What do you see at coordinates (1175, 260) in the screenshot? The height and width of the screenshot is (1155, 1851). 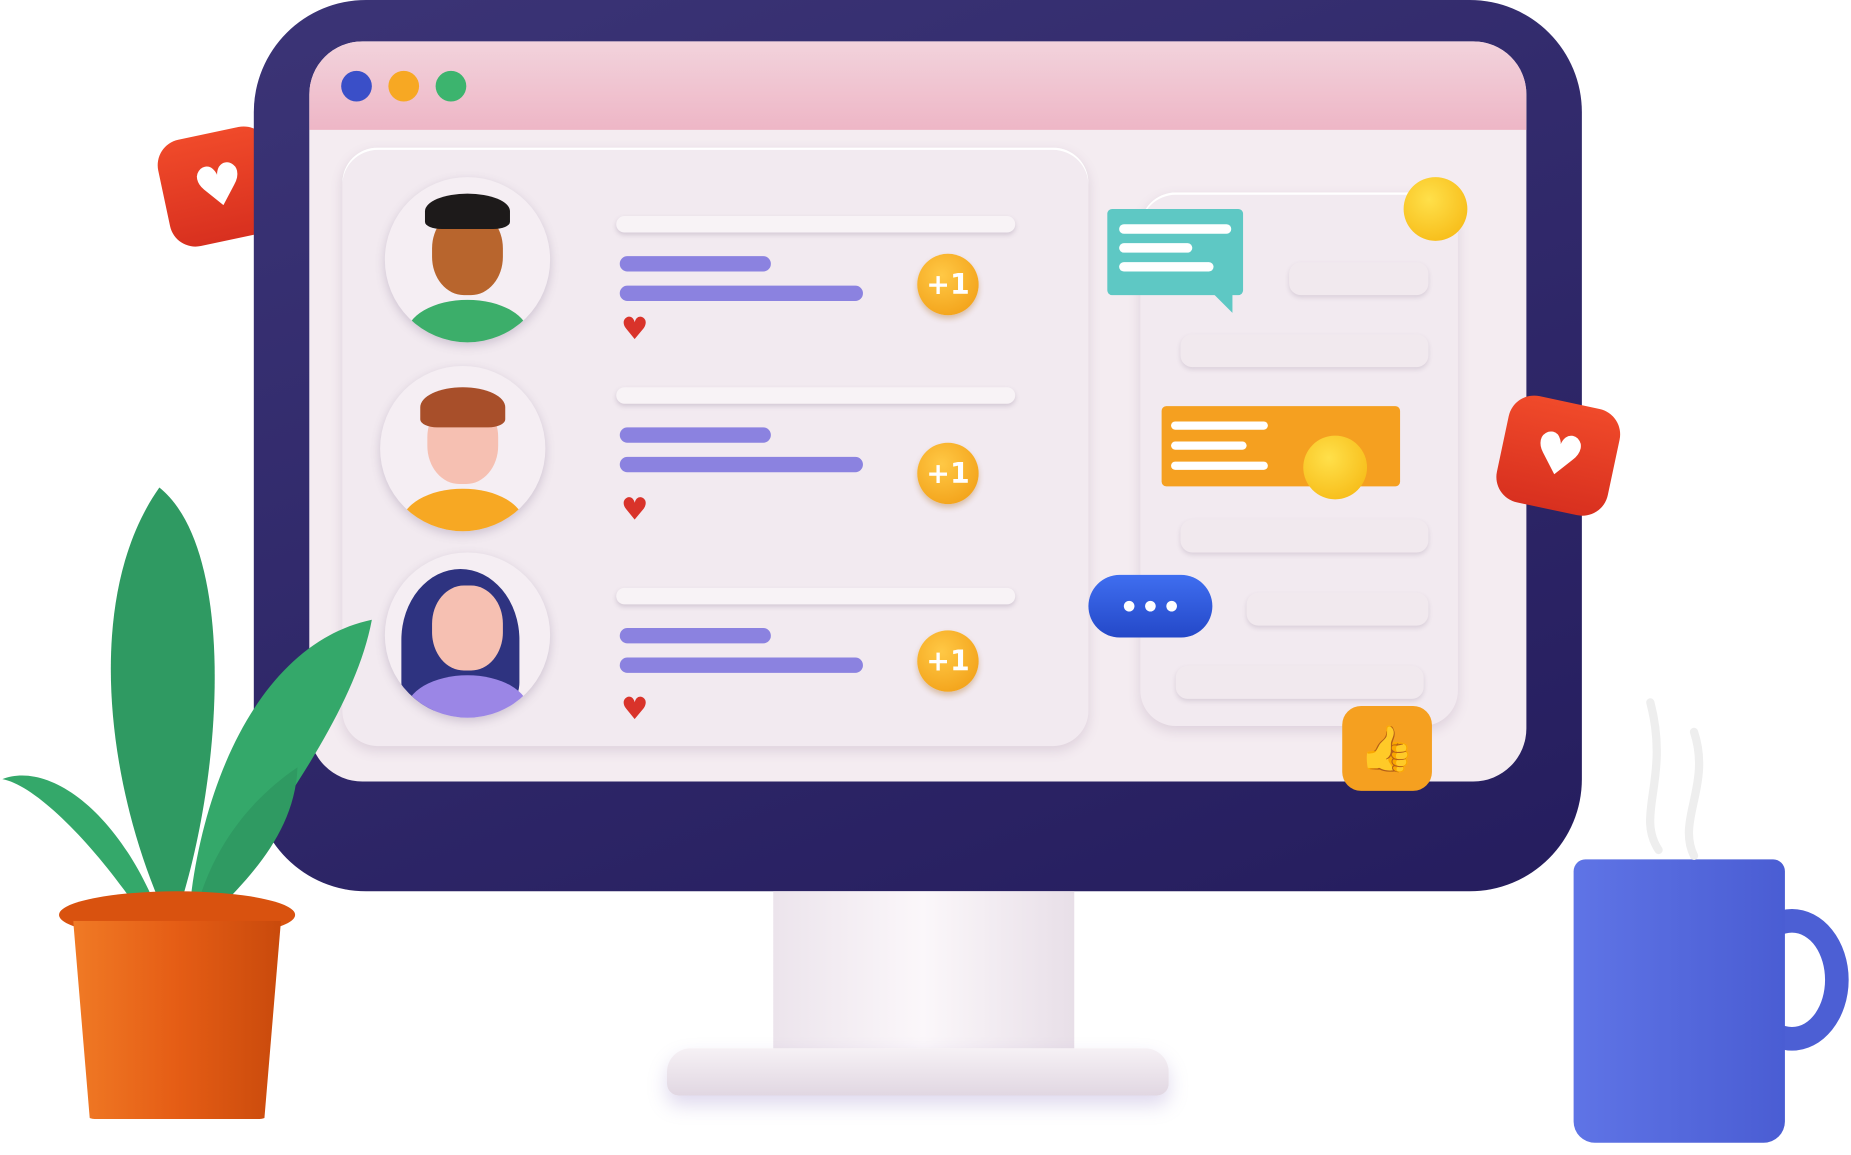 I see `teal-chat-bubble` at bounding box center [1175, 260].